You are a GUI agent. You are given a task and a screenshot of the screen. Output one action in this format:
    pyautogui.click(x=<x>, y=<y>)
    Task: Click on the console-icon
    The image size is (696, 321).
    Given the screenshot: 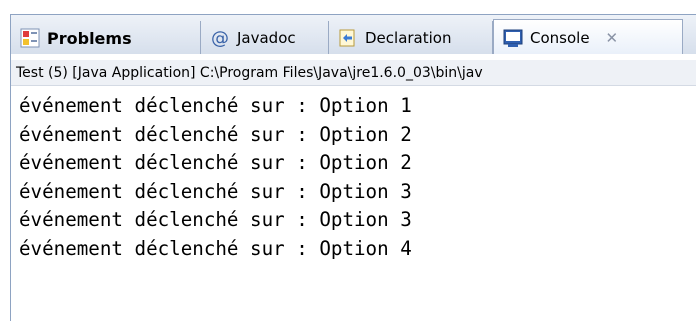 What is the action you would take?
    pyautogui.click(x=513, y=38)
    